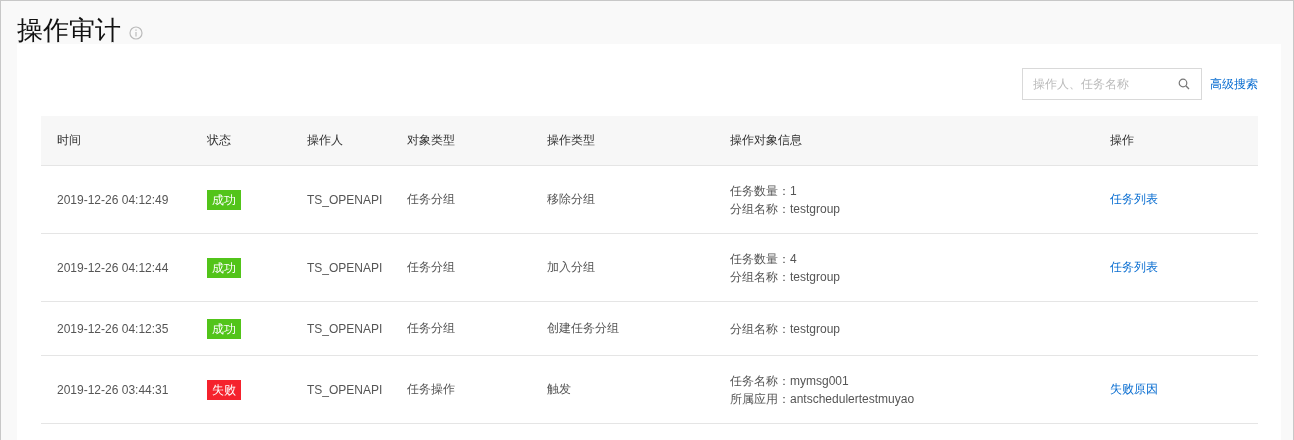  I want to click on column-header: 对象类型, so click(431, 140).